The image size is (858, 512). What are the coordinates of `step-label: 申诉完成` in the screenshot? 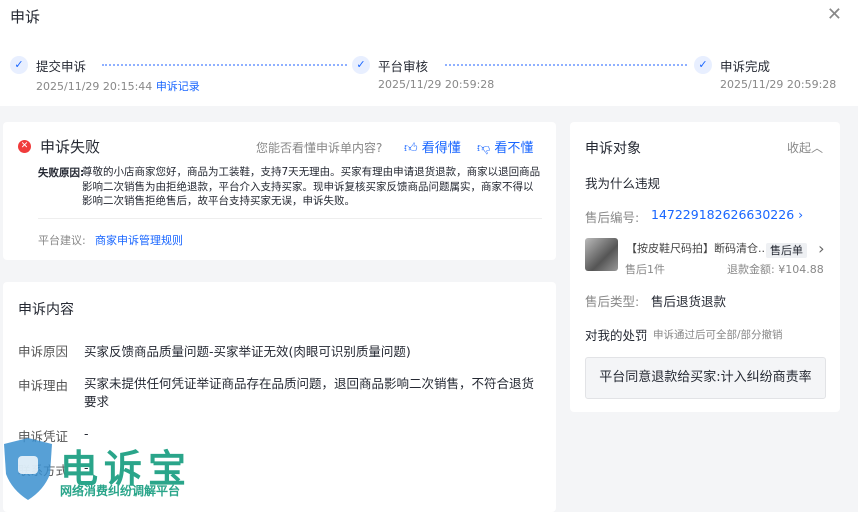 It's located at (745, 66).